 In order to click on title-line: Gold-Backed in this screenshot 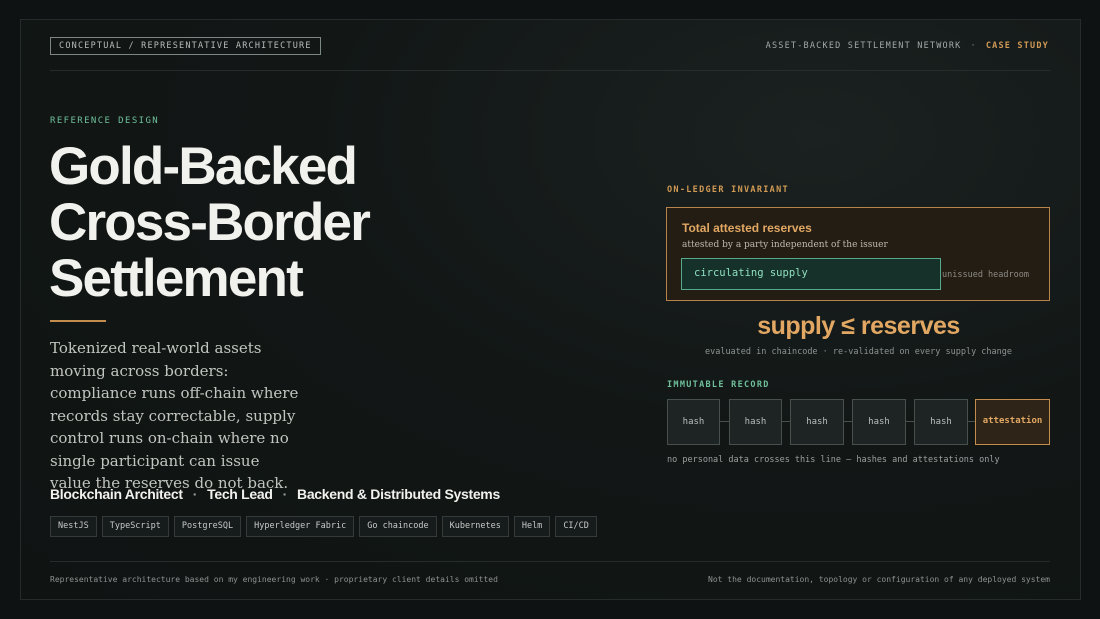, I will do `click(203, 166)`.